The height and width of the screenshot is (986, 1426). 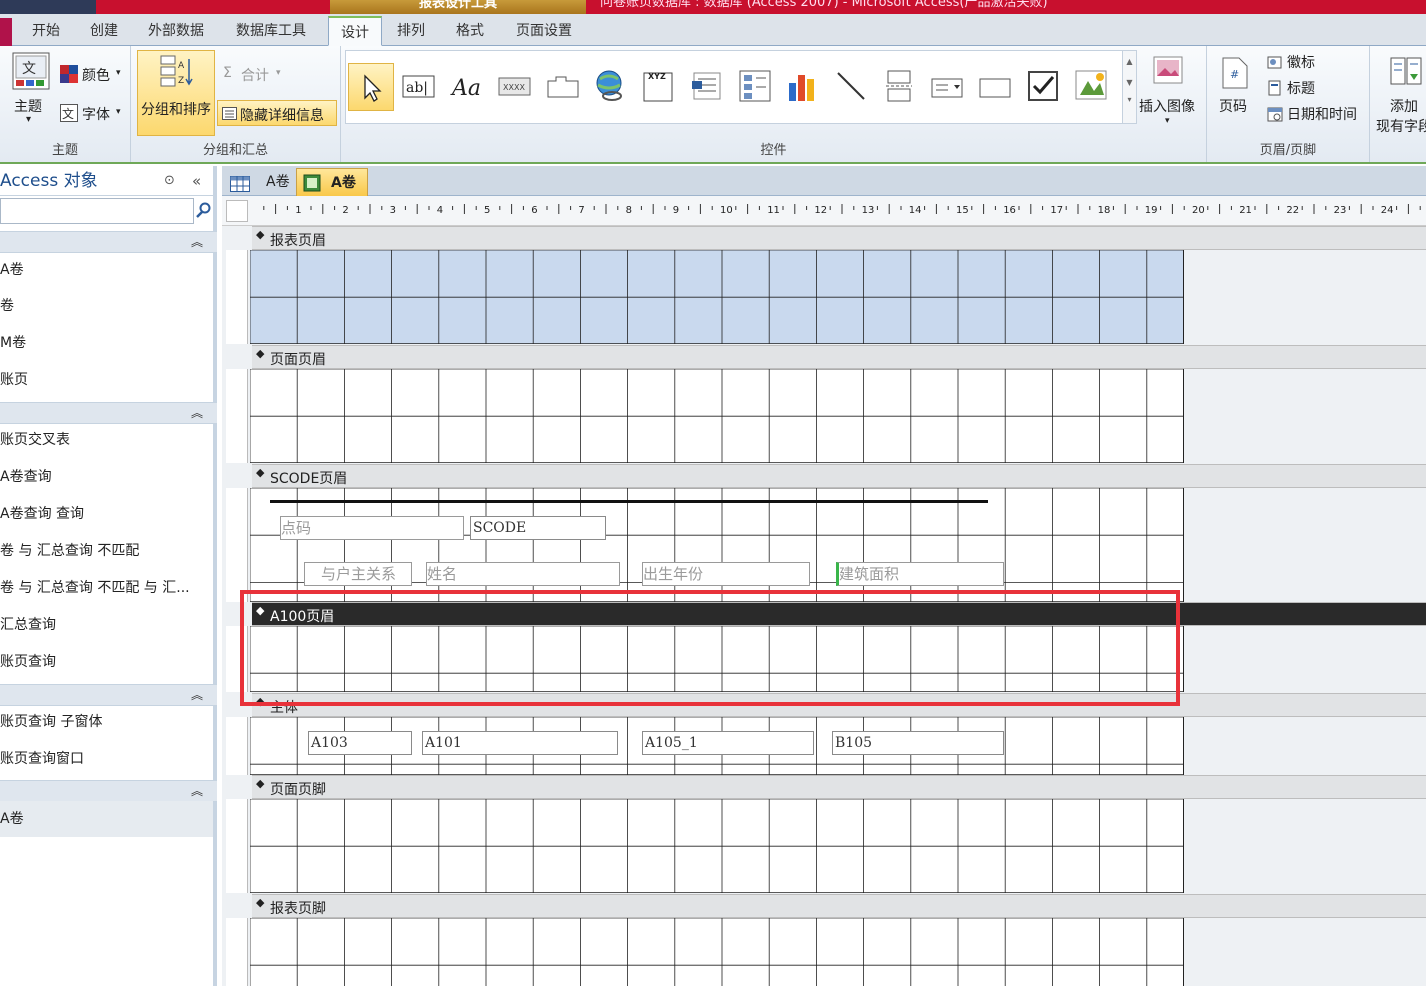 I want to click on search-icon, so click(x=204, y=212).